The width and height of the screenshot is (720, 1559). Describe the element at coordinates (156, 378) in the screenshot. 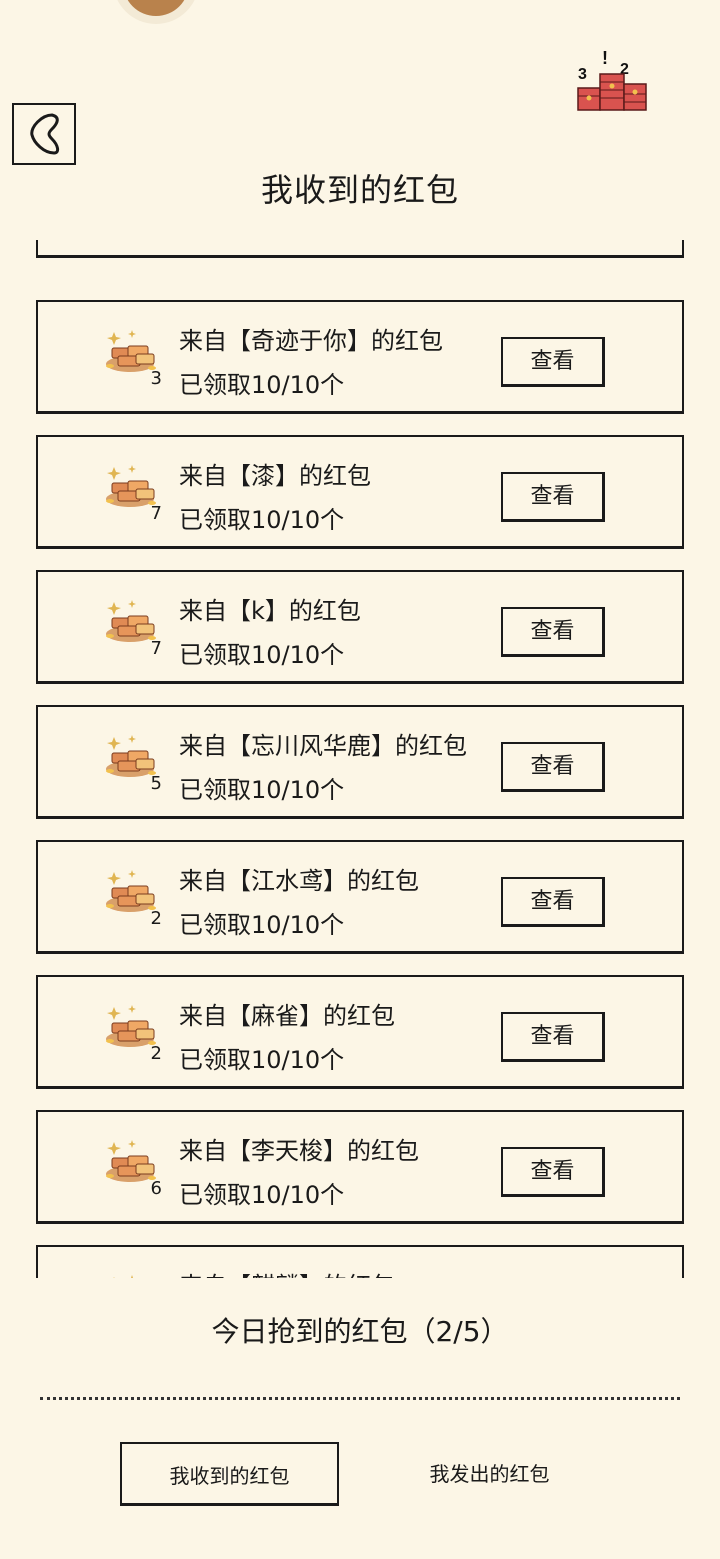

I see `rank-number: 3` at that location.